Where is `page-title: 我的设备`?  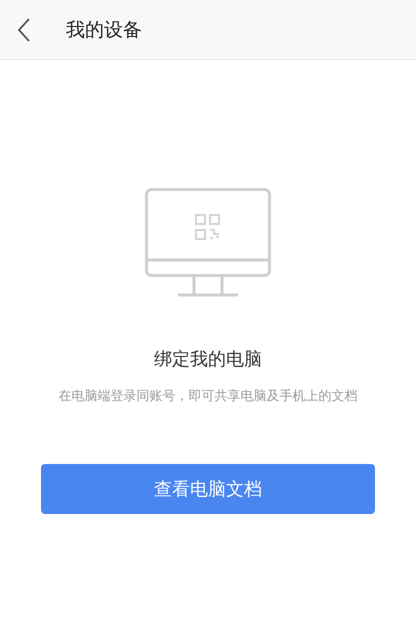
page-title: 我的设备 is located at coordinates (104, 30).